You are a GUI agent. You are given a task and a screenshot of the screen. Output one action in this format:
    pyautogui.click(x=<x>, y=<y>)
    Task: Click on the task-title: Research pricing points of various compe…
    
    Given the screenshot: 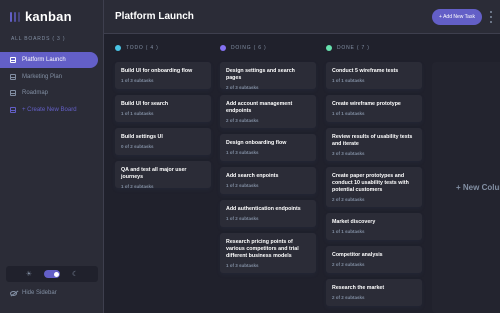 What is the action you would take?
    pyautogui.click(x=262, y=249)
    